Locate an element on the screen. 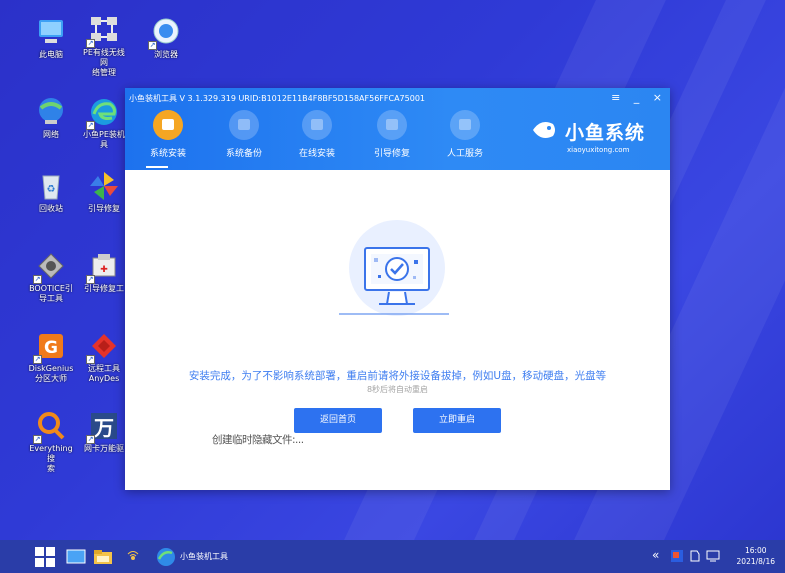 The image size is (785, 573). brand-url: xiaoyuxitong.com is located at coordinates (598, 150).